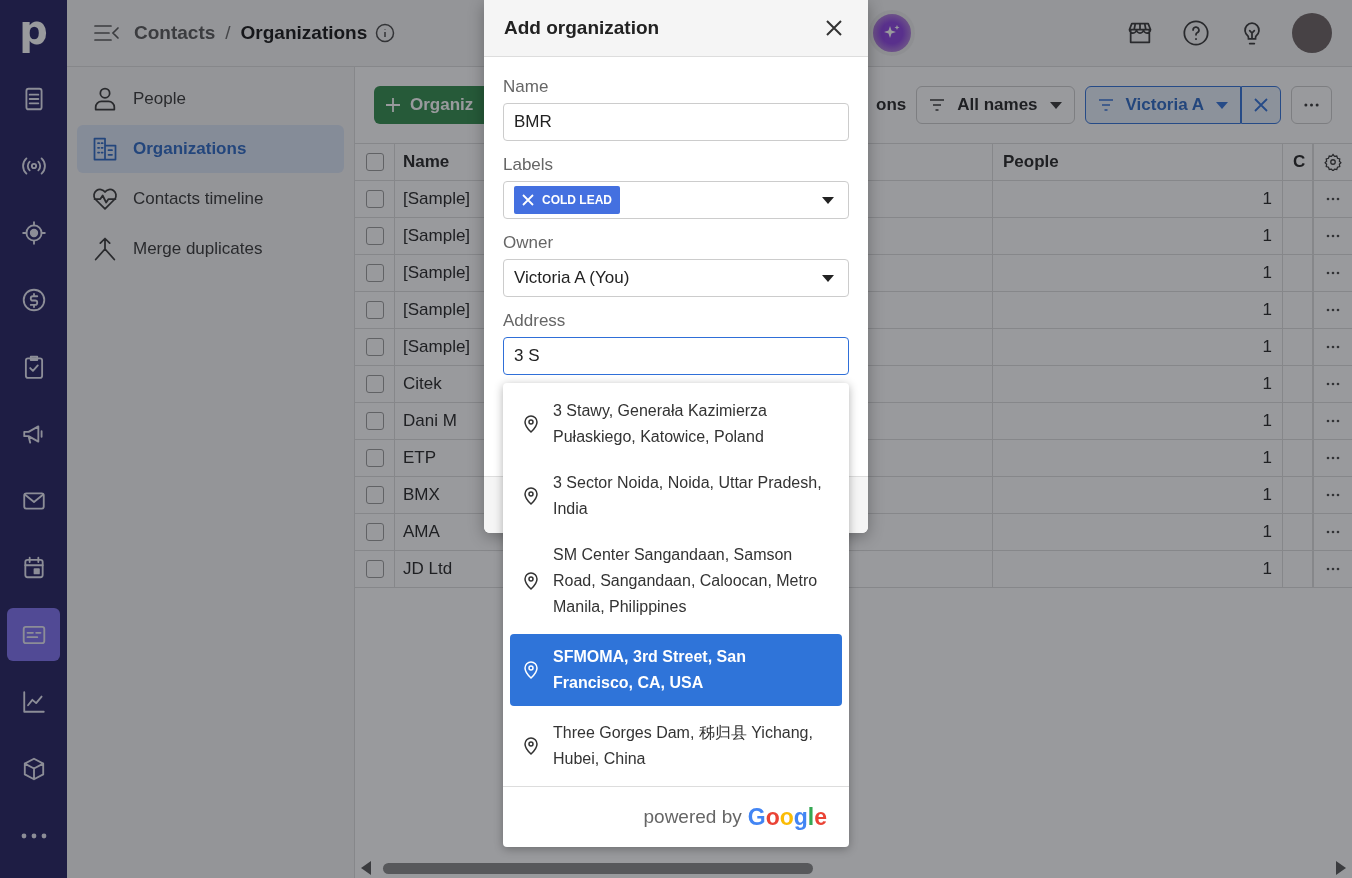  I want to click on field-label: Address, so click(535, 321).